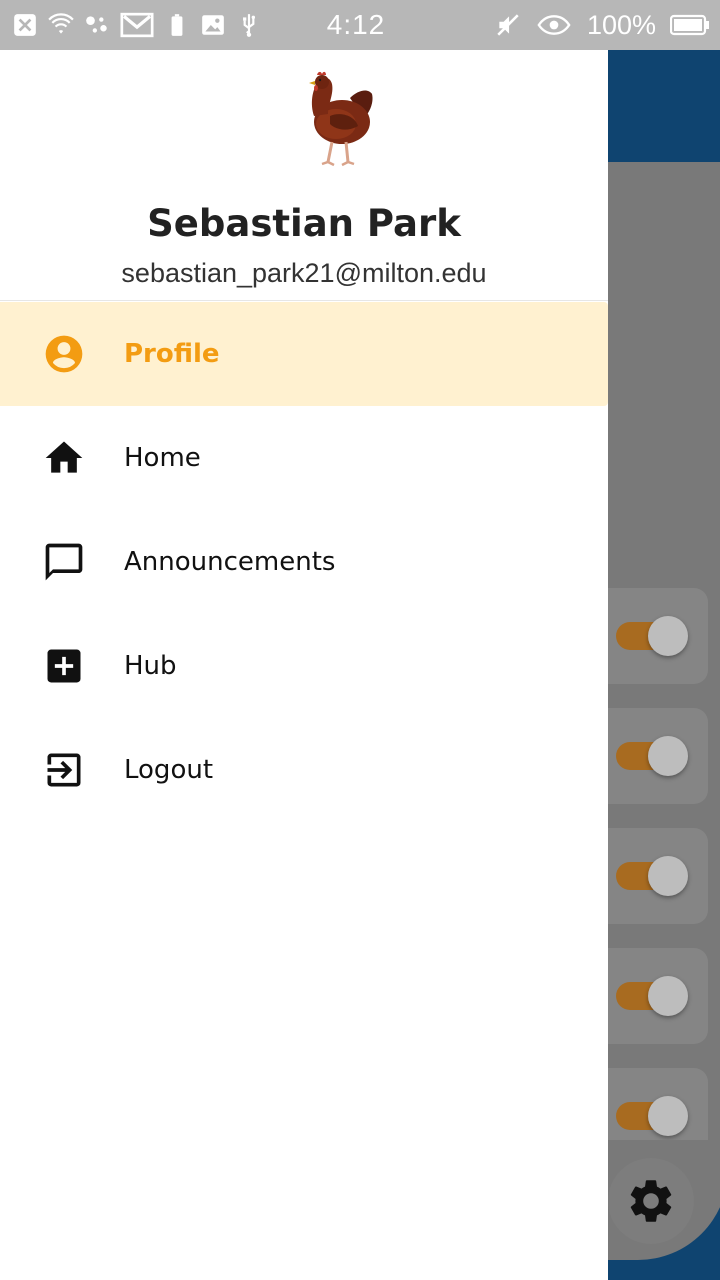 The width and height of the screenshot is (720, 1280). I want to click on drawer-item-hub: Hub, so click(304, 666).